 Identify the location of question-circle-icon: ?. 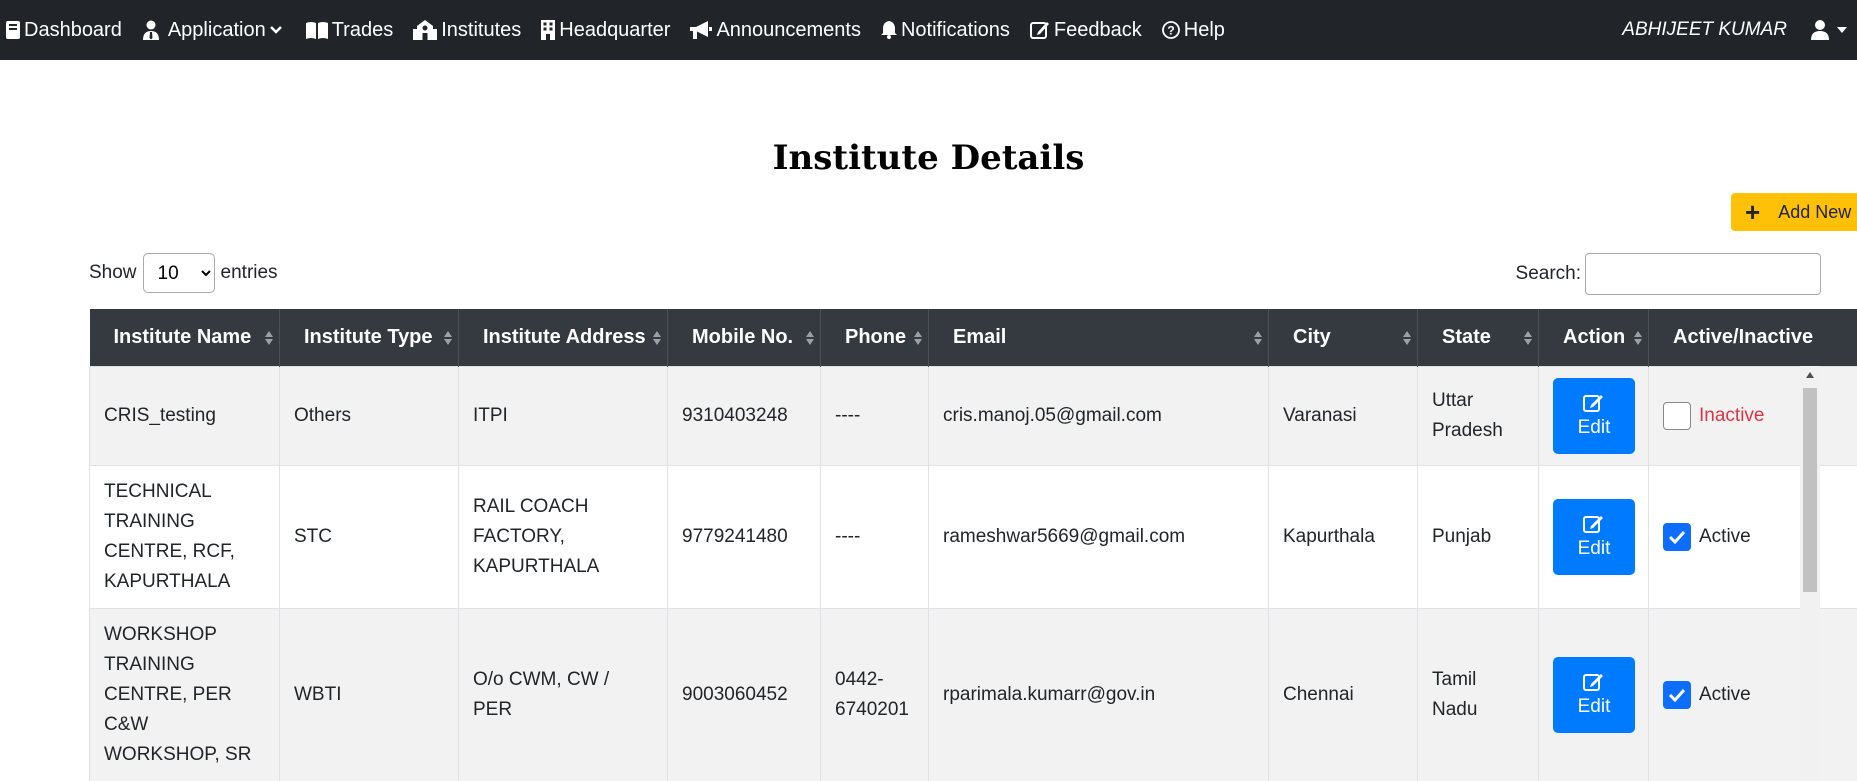
(1170, 30).